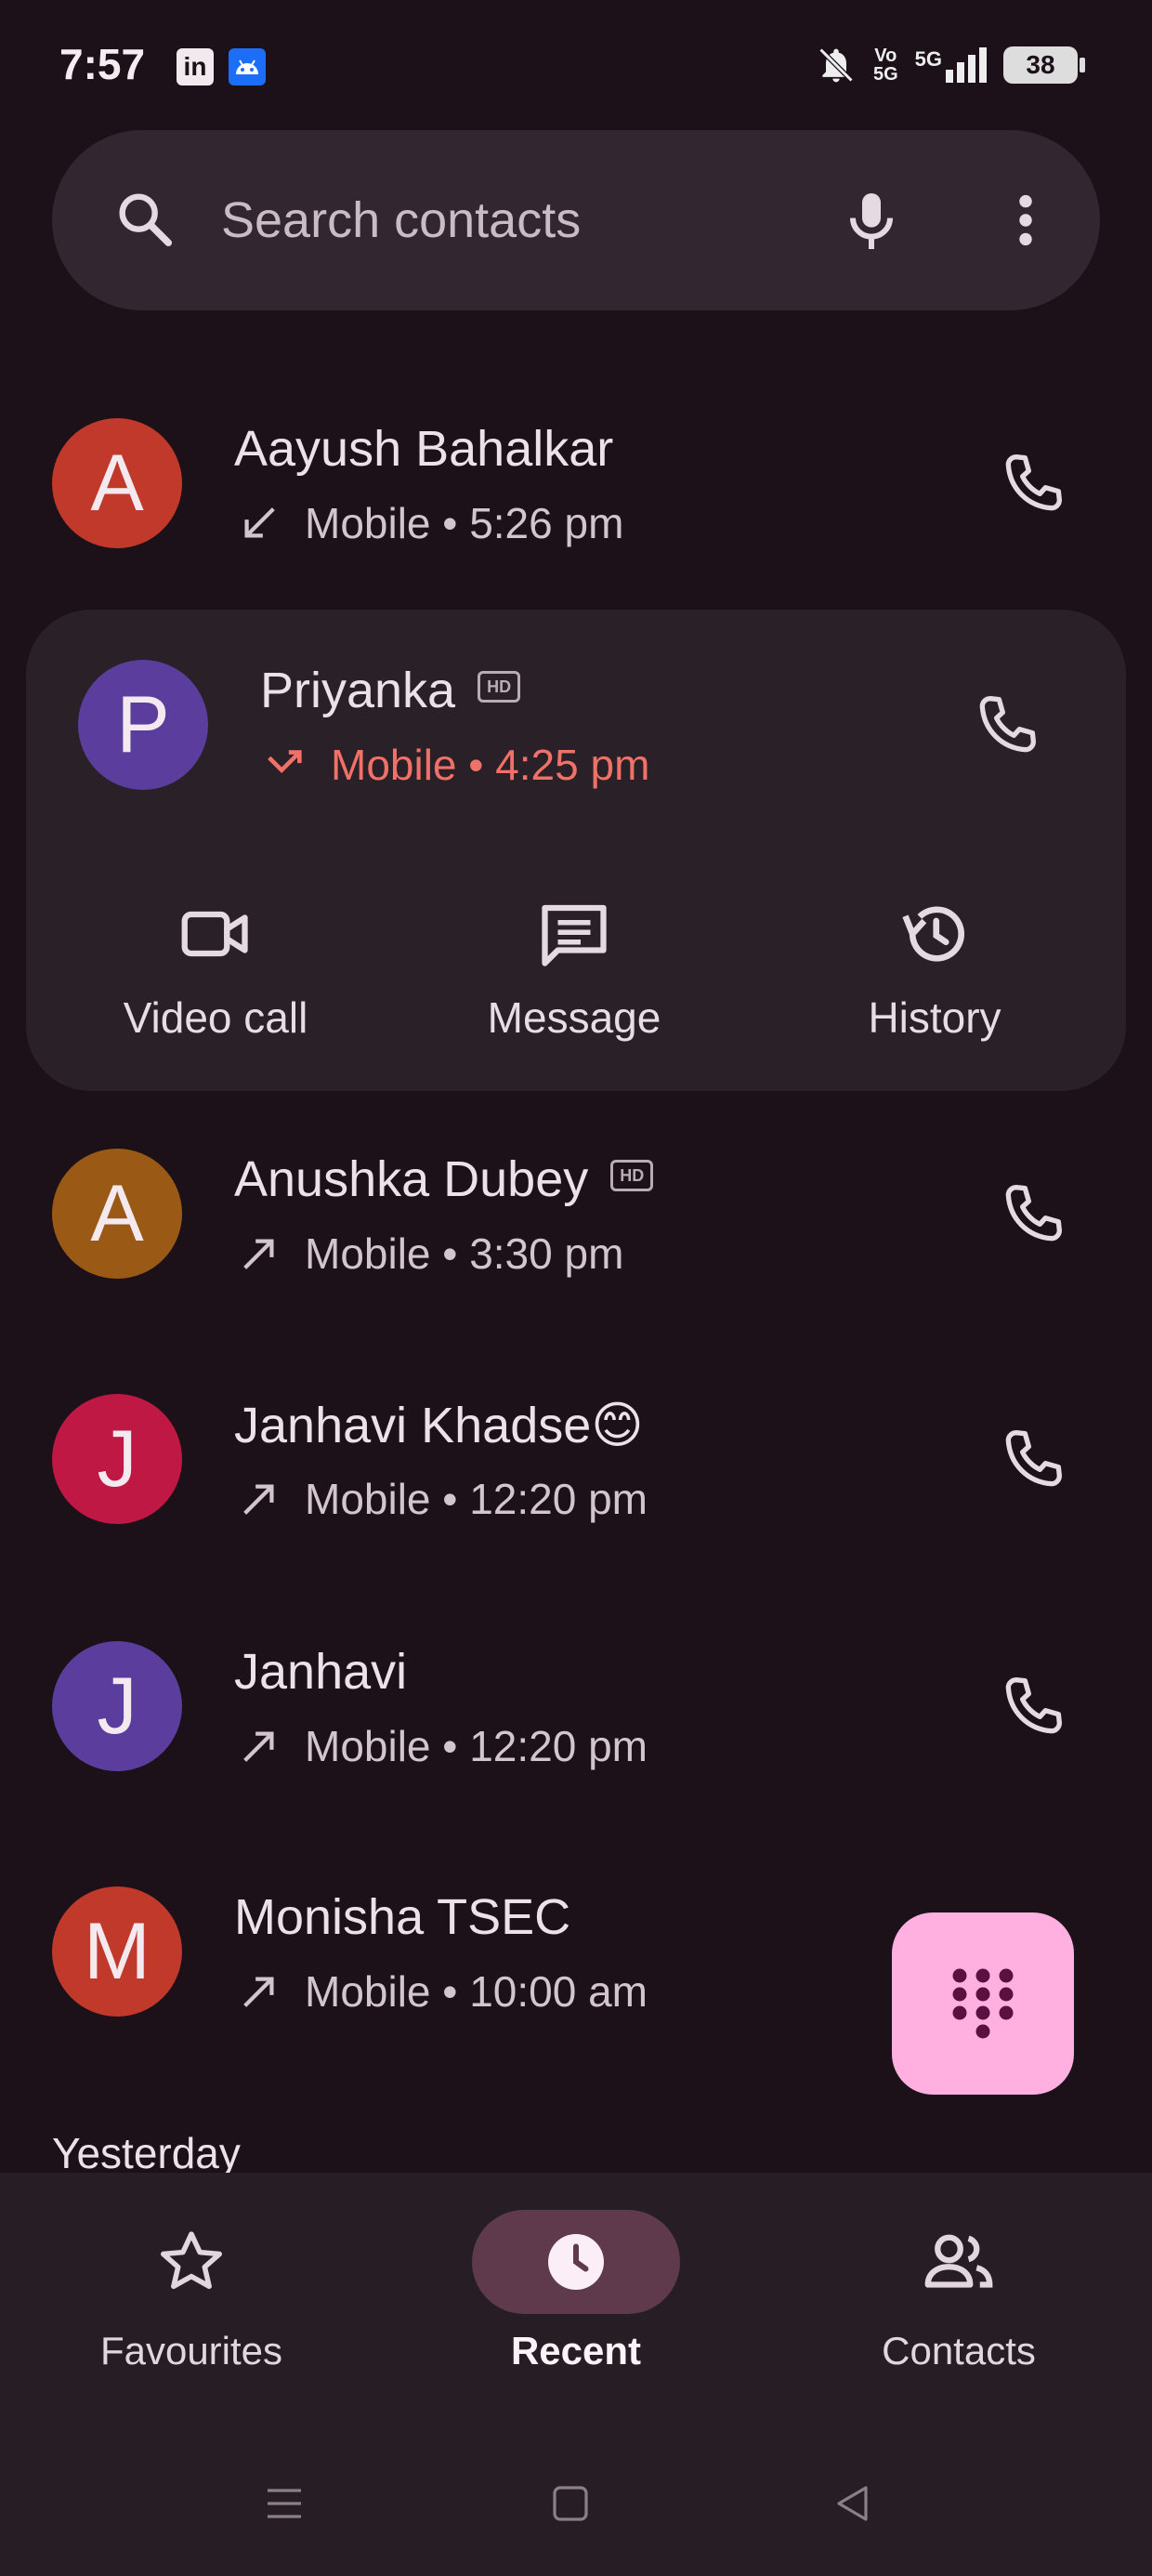  I want to click on contact-name-text: Priyanka, so click(358, 690).